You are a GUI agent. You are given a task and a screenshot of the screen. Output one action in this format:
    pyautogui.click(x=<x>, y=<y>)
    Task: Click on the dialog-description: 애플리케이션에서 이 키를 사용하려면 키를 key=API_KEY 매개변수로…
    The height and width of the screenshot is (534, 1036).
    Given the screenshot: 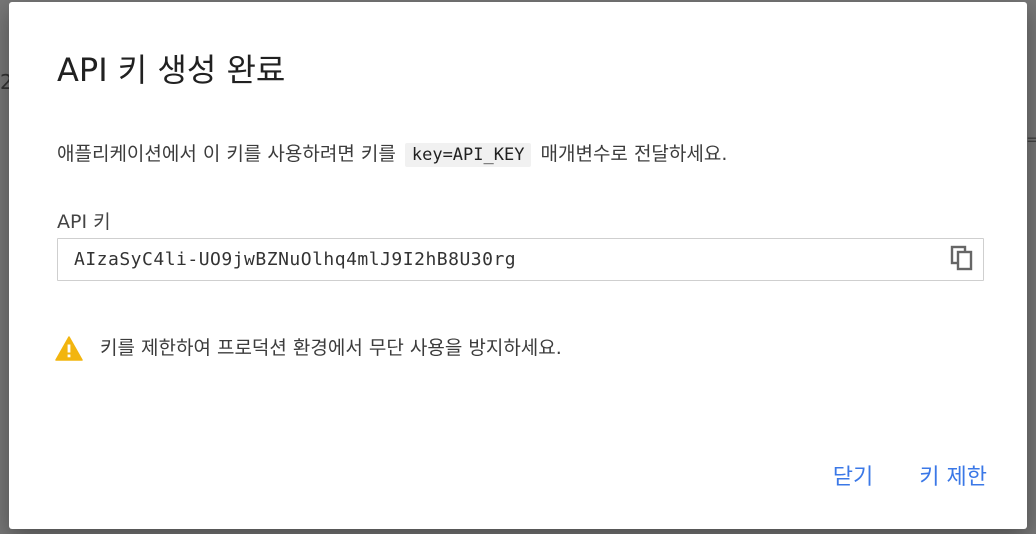 What is the action you would take?
    pyautogui.click(x=392, y=154)
    